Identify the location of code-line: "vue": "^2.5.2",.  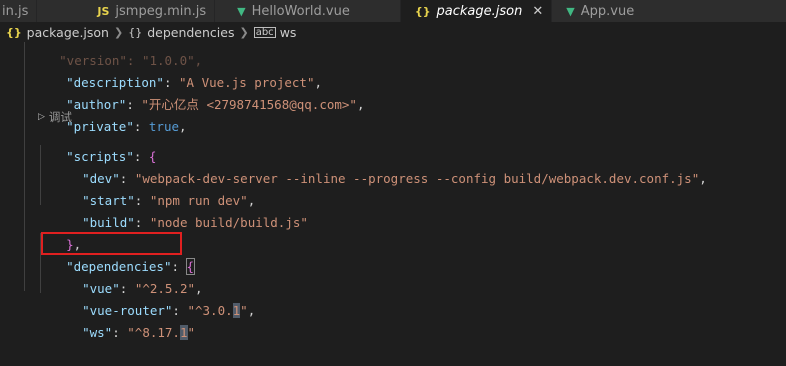
(142, 288).